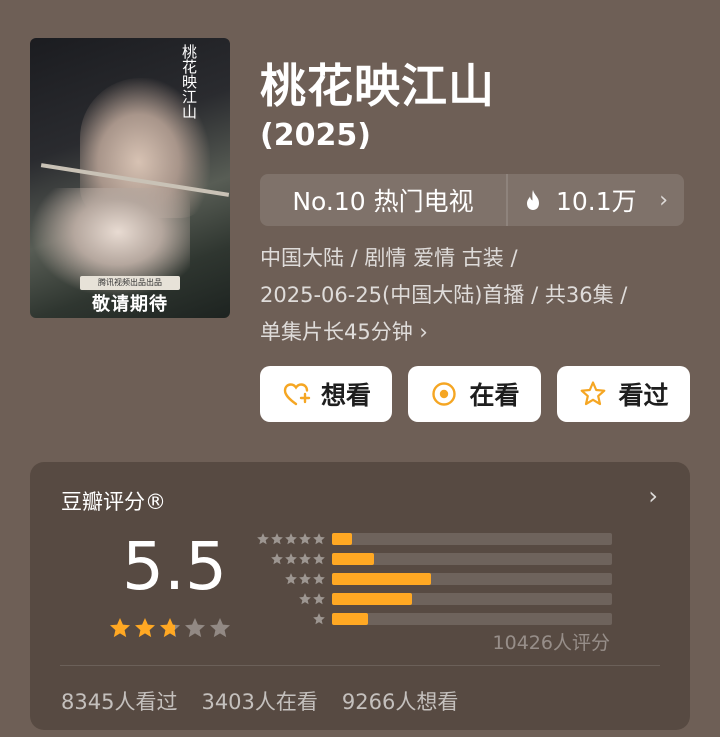 The image size is (720, 737). What do you see at coordinates (130, 178) in the screenshot?
I see `poster-image: 桃花映江山 腾讯视频出品出品 敬请期待` at bounding box center [130, 178].